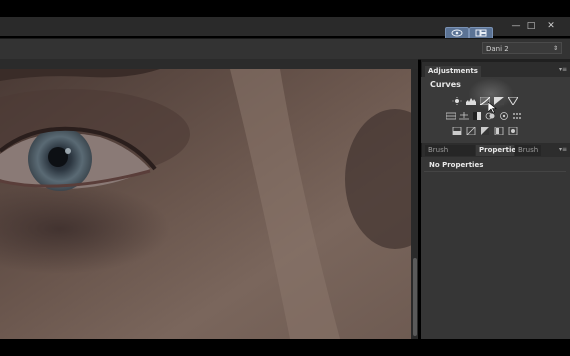 Image resolution: width=570 pixels, height=356 pixels. What do you see at coordinates (445, 84) in the screenshot?
I see `adjustments-section-title: Curves` at bounding box center [445, 84].